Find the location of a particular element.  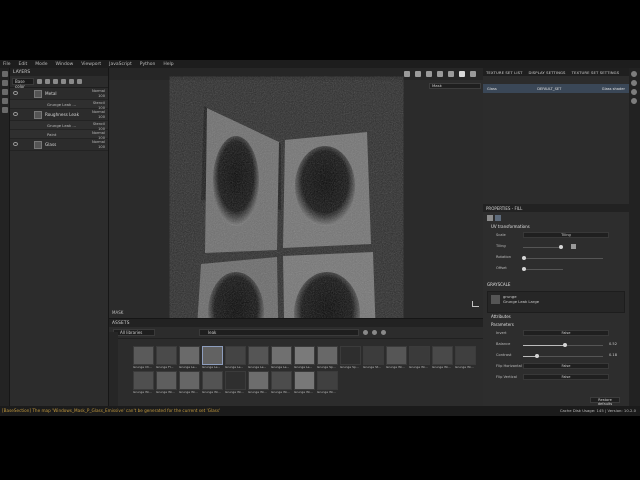

menu-item-javascript: JavaScript is located at coordinates (120, 64).